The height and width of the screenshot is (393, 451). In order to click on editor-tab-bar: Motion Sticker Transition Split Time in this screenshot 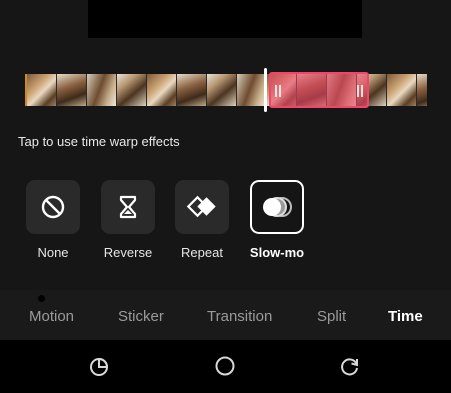, I will do `click(225, 315)`.